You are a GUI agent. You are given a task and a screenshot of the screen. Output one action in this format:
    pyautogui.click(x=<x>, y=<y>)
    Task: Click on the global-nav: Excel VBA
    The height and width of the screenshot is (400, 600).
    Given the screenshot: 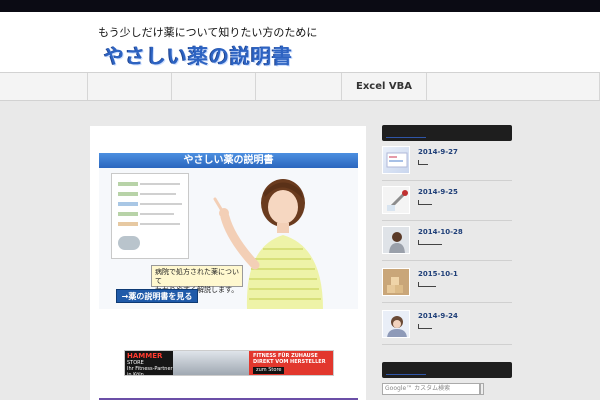 What is the action you would take?
    pyautogui.click(x=300, y=86)
    